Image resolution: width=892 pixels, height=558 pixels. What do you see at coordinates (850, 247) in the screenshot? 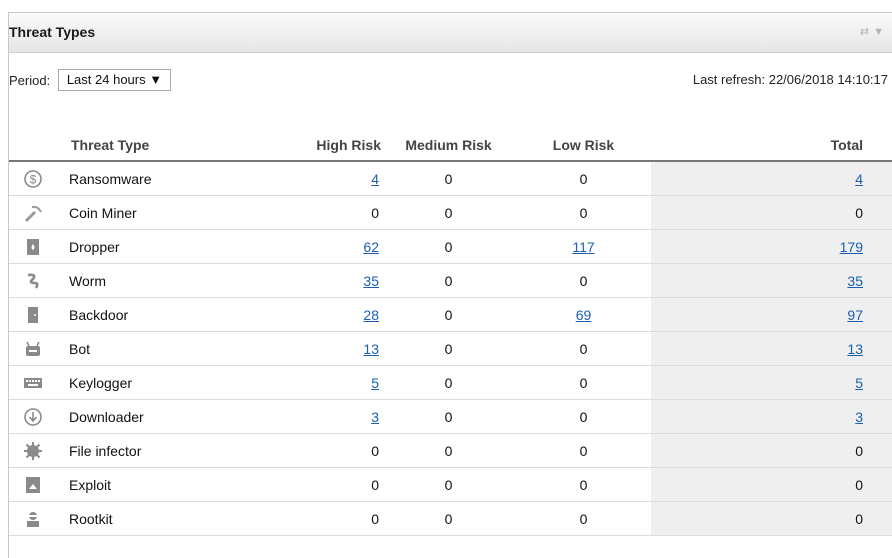
I see `total-link: 179` at bounding box center [850, 247].